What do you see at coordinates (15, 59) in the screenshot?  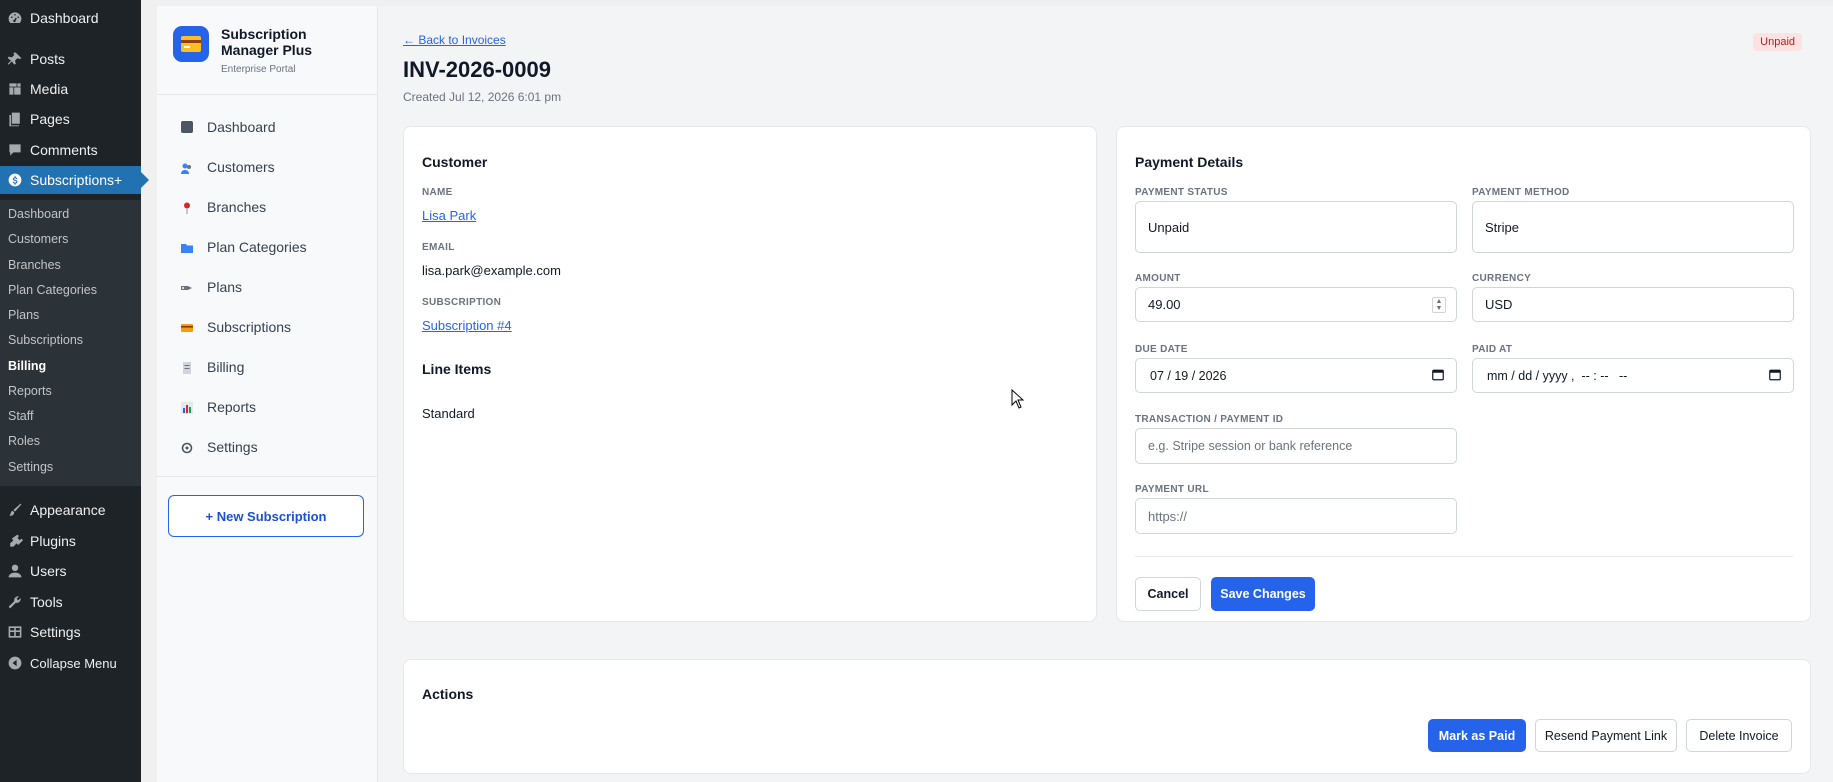 I see `pin-icon` at bounding box center [15, 59].